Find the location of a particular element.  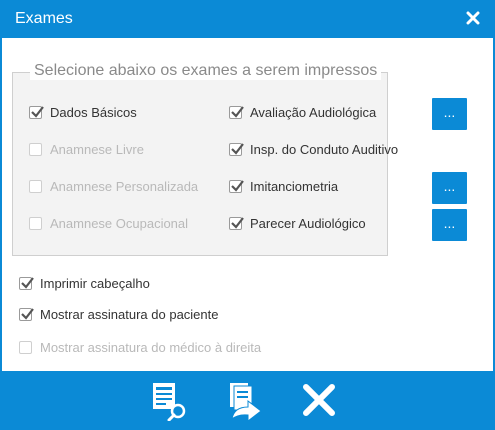

checkbox-anamnese-ocupacional: Anamnese Ocupacional is located at coordinates (108, 223).